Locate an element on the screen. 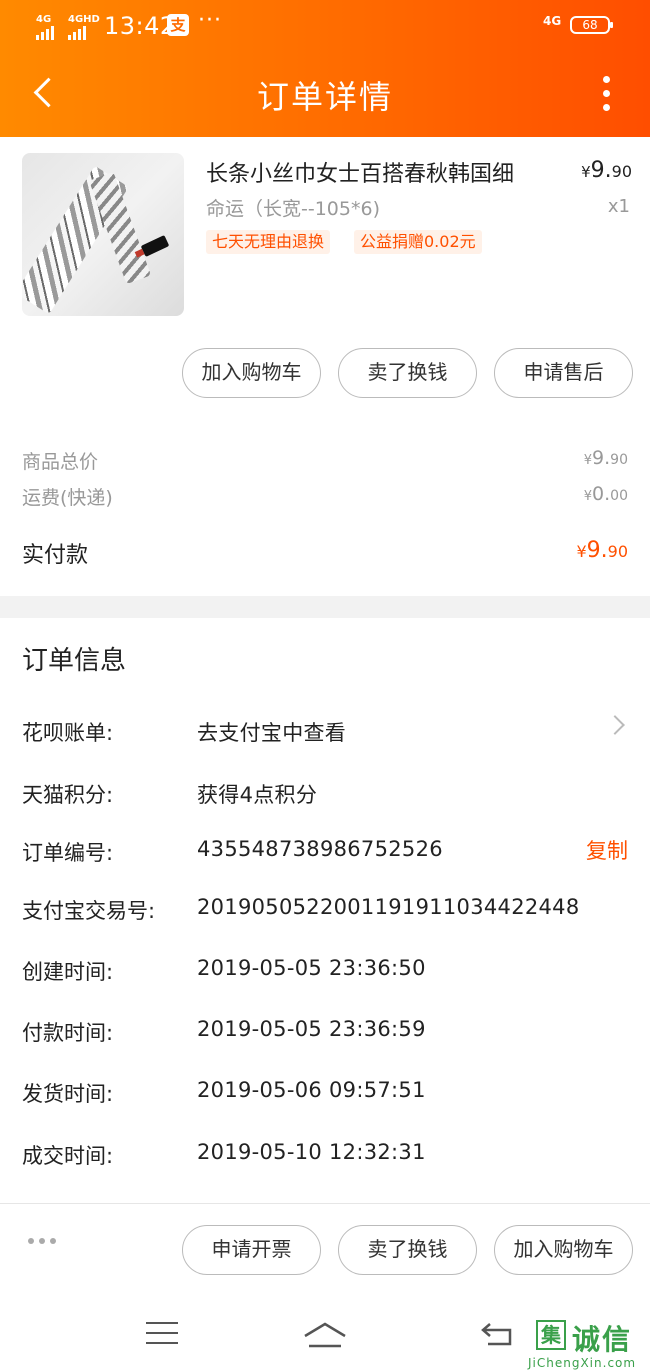  chevron-right-icon is located at coordinates (615, 725).